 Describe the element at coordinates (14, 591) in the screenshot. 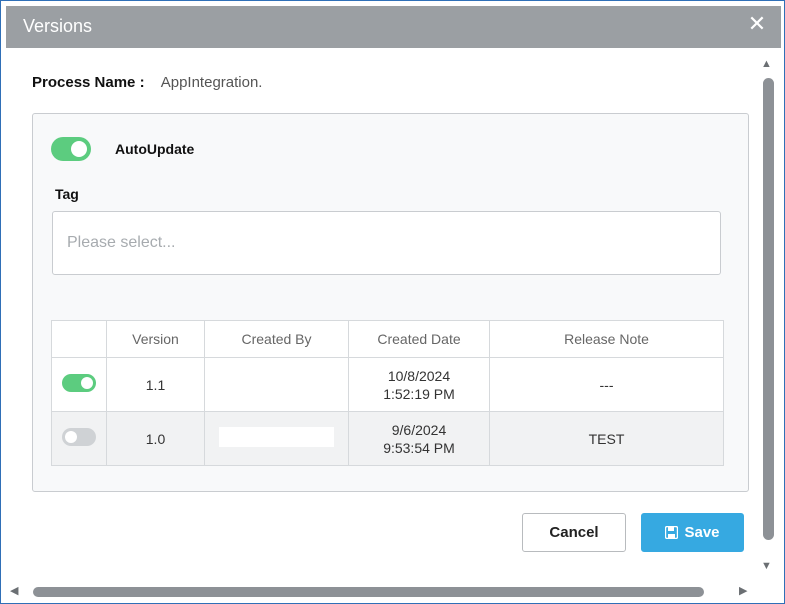

I see `scroll-left-icon: ◀` at that location.